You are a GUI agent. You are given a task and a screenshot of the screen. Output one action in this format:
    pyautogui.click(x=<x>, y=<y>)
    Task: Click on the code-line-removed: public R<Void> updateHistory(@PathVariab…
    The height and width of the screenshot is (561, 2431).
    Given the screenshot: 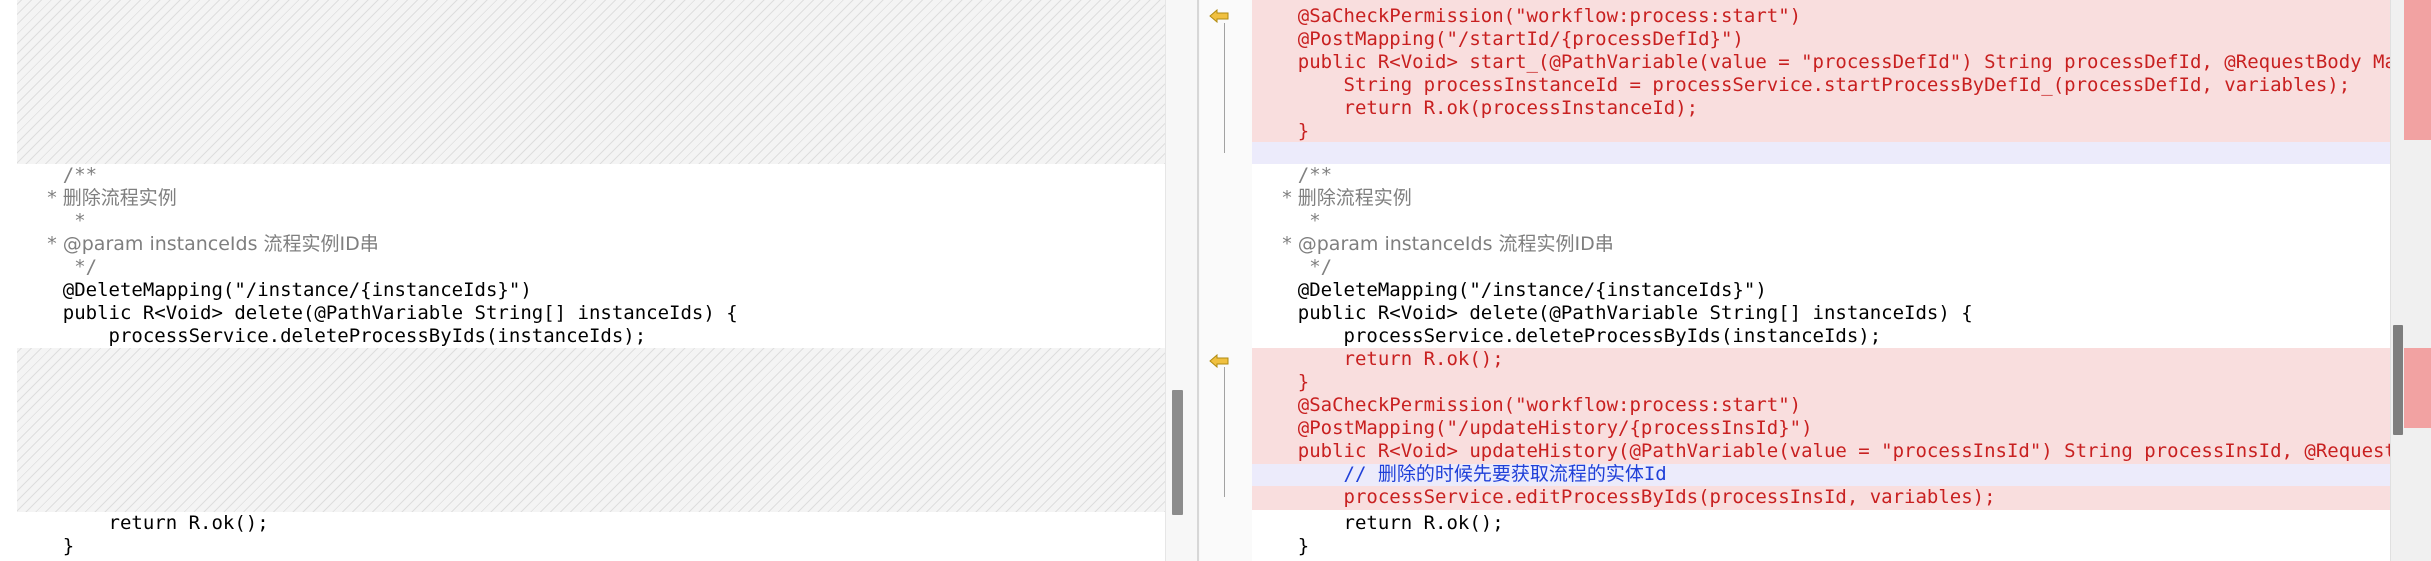 What is the action you would take?
    pyautogui.click(x=1821, y=451)
    